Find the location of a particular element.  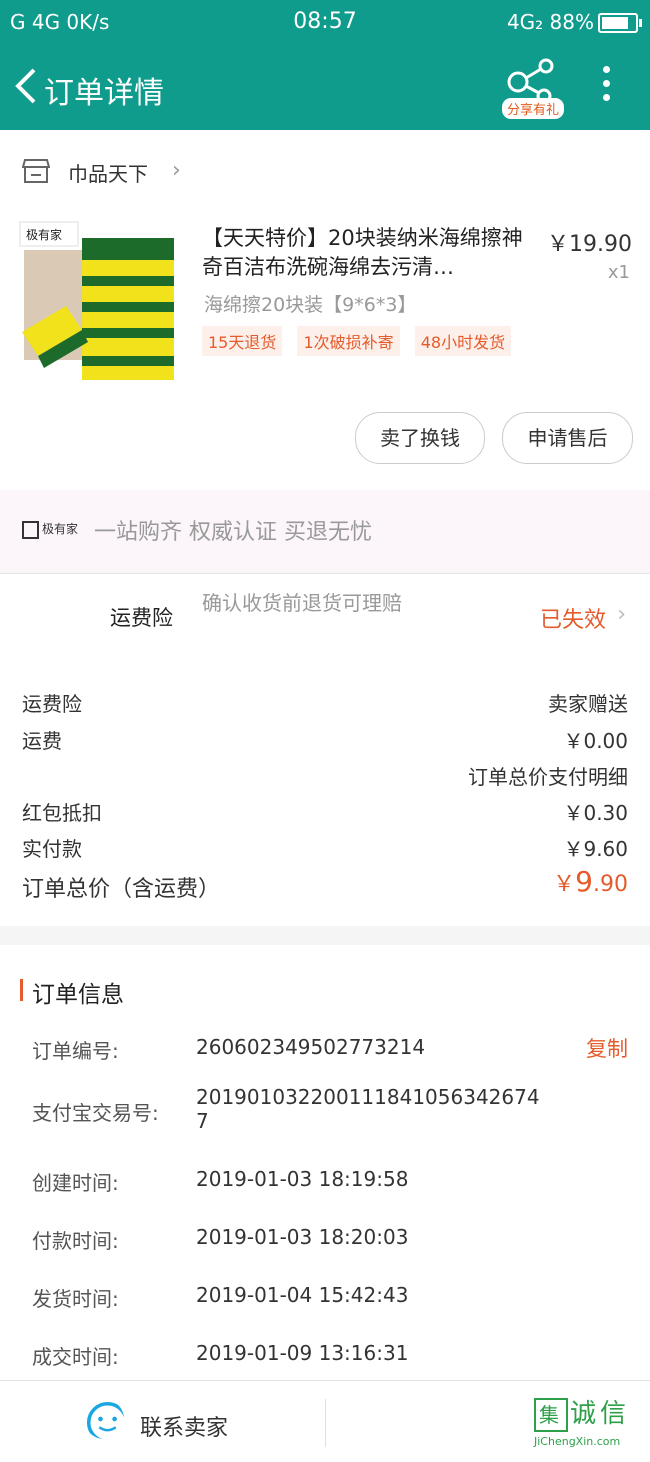

service-tags: 15天退货 1次破损补寄 48小时发货 is located at coordinates (361, 341).